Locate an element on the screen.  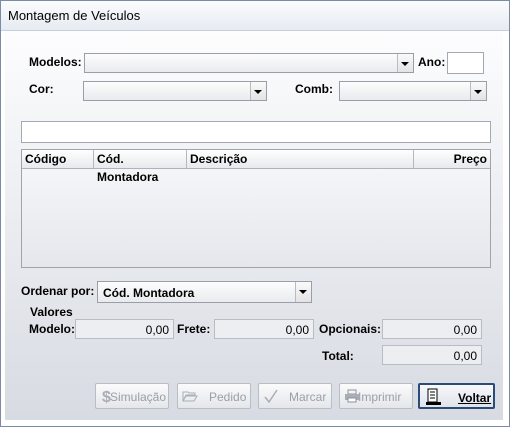
ano-label: Ano: is located at coordinates (432, 62).